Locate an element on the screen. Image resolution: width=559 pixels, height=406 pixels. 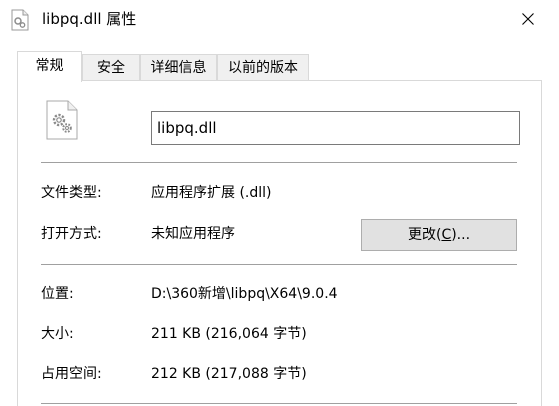
file-type-label: 文件类型: is located at coordinates (71, 193).